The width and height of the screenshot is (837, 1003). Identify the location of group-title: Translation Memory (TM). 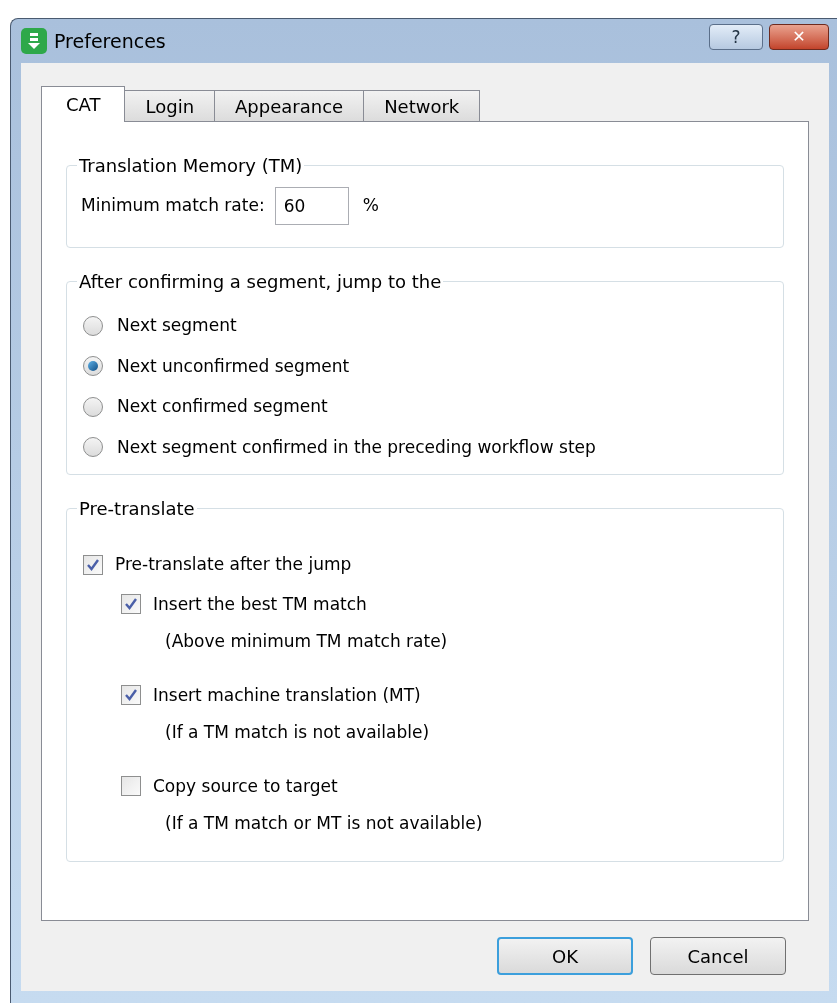
(191, 166).